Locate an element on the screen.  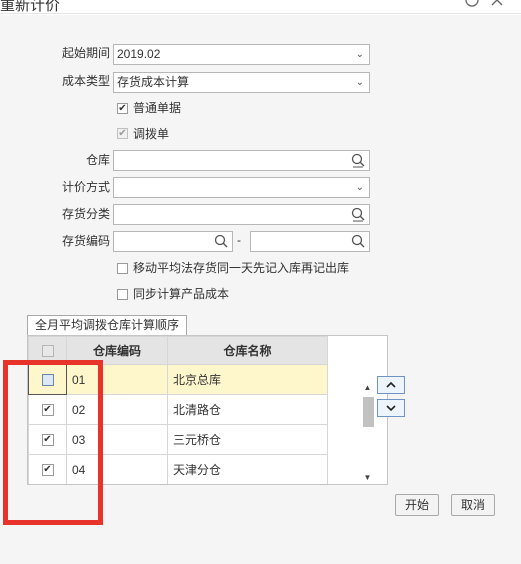
moving-avg-label: 移动平均法存货同一天先记入库再记出库 is located at coordinates (241, 268).